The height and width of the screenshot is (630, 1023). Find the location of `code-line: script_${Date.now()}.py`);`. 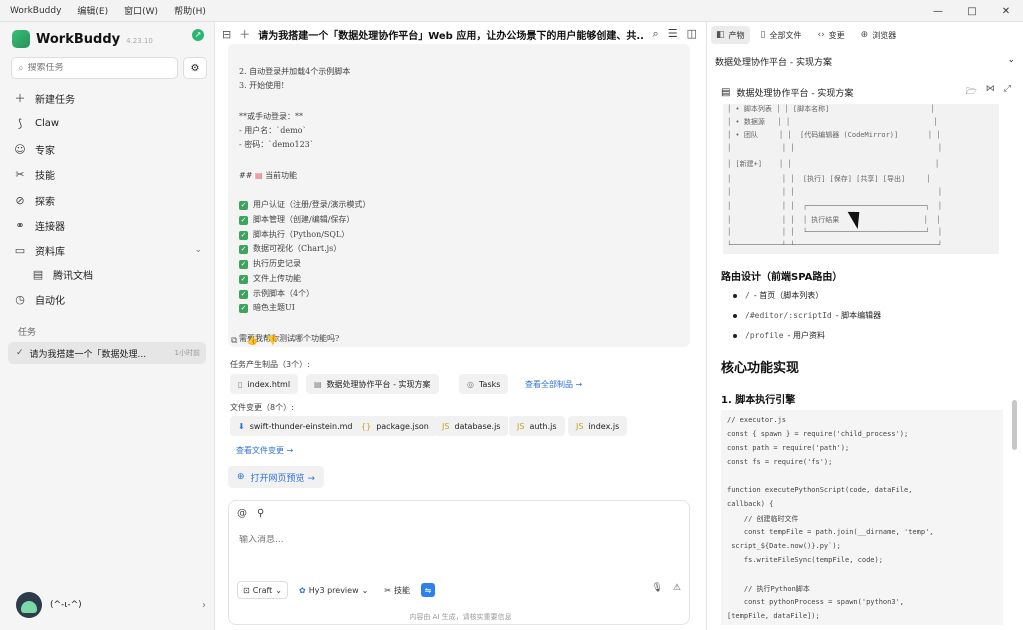

code-line: script_${Date.now()}.py`); is located at coordinates (784, 546).